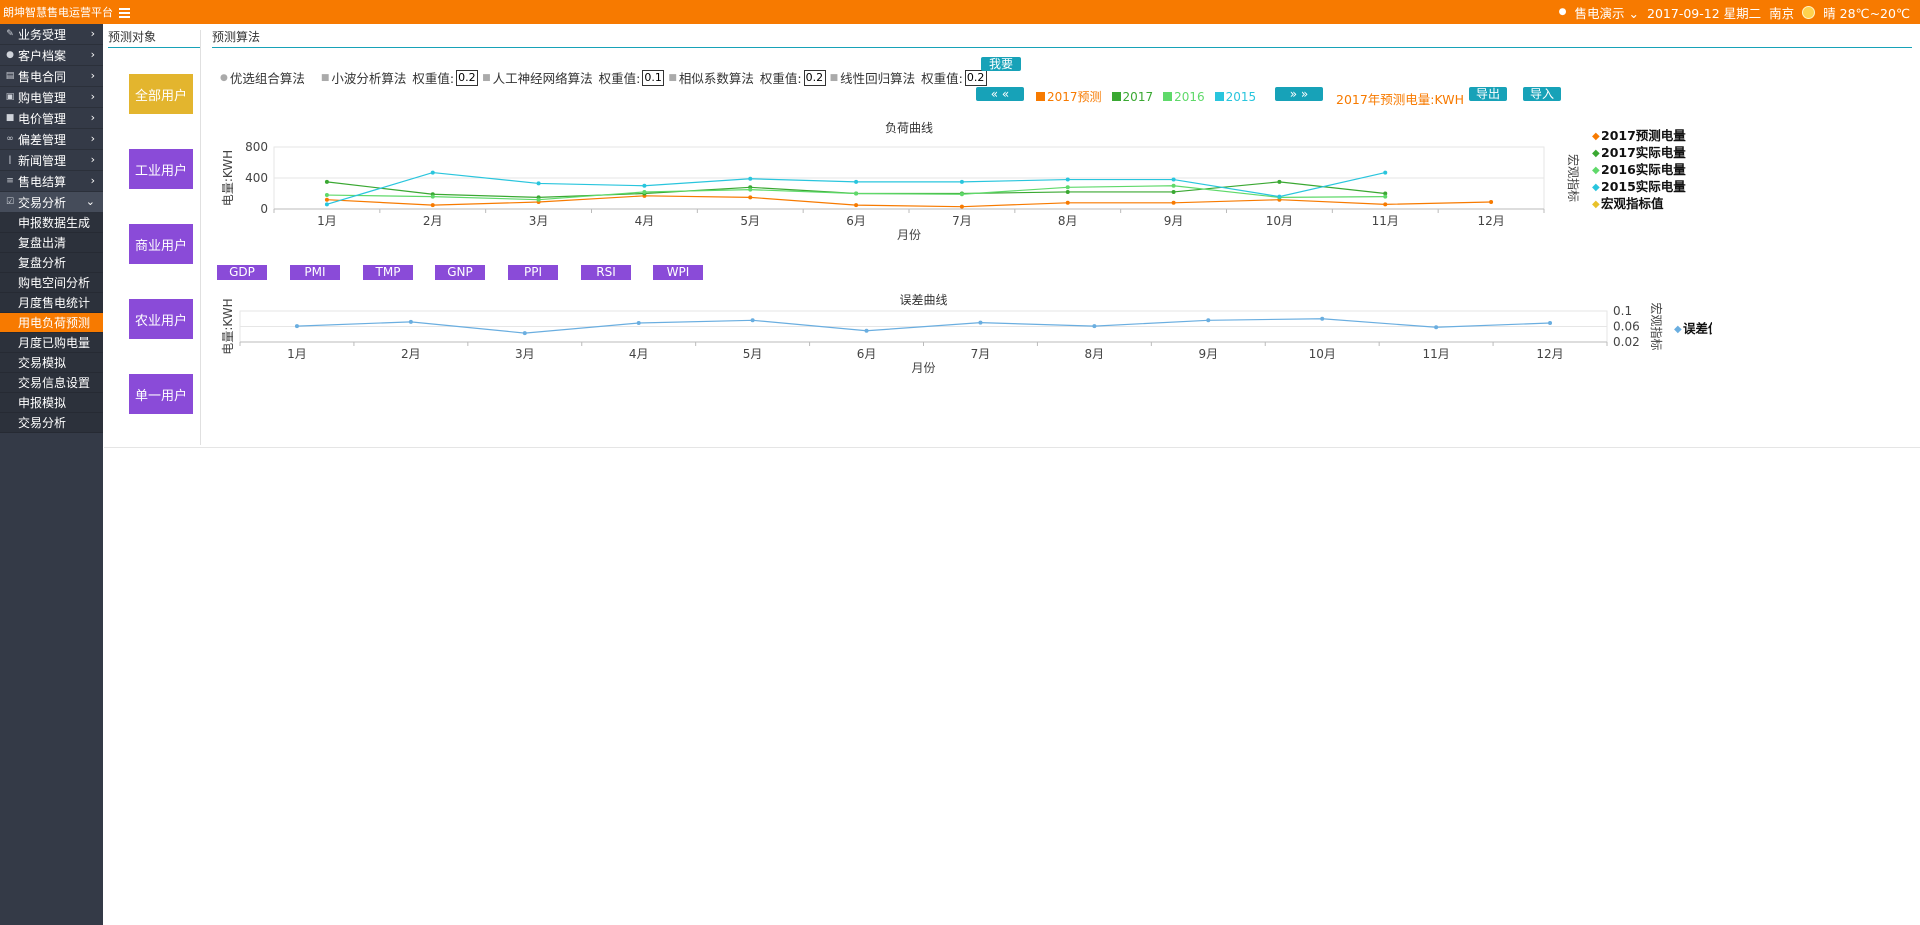  What do you see at coordinates (537, 77) in the screenshot?
I see `algorithm-neural: ■ 人工神经网络算法` at bounding box center [537, 77].